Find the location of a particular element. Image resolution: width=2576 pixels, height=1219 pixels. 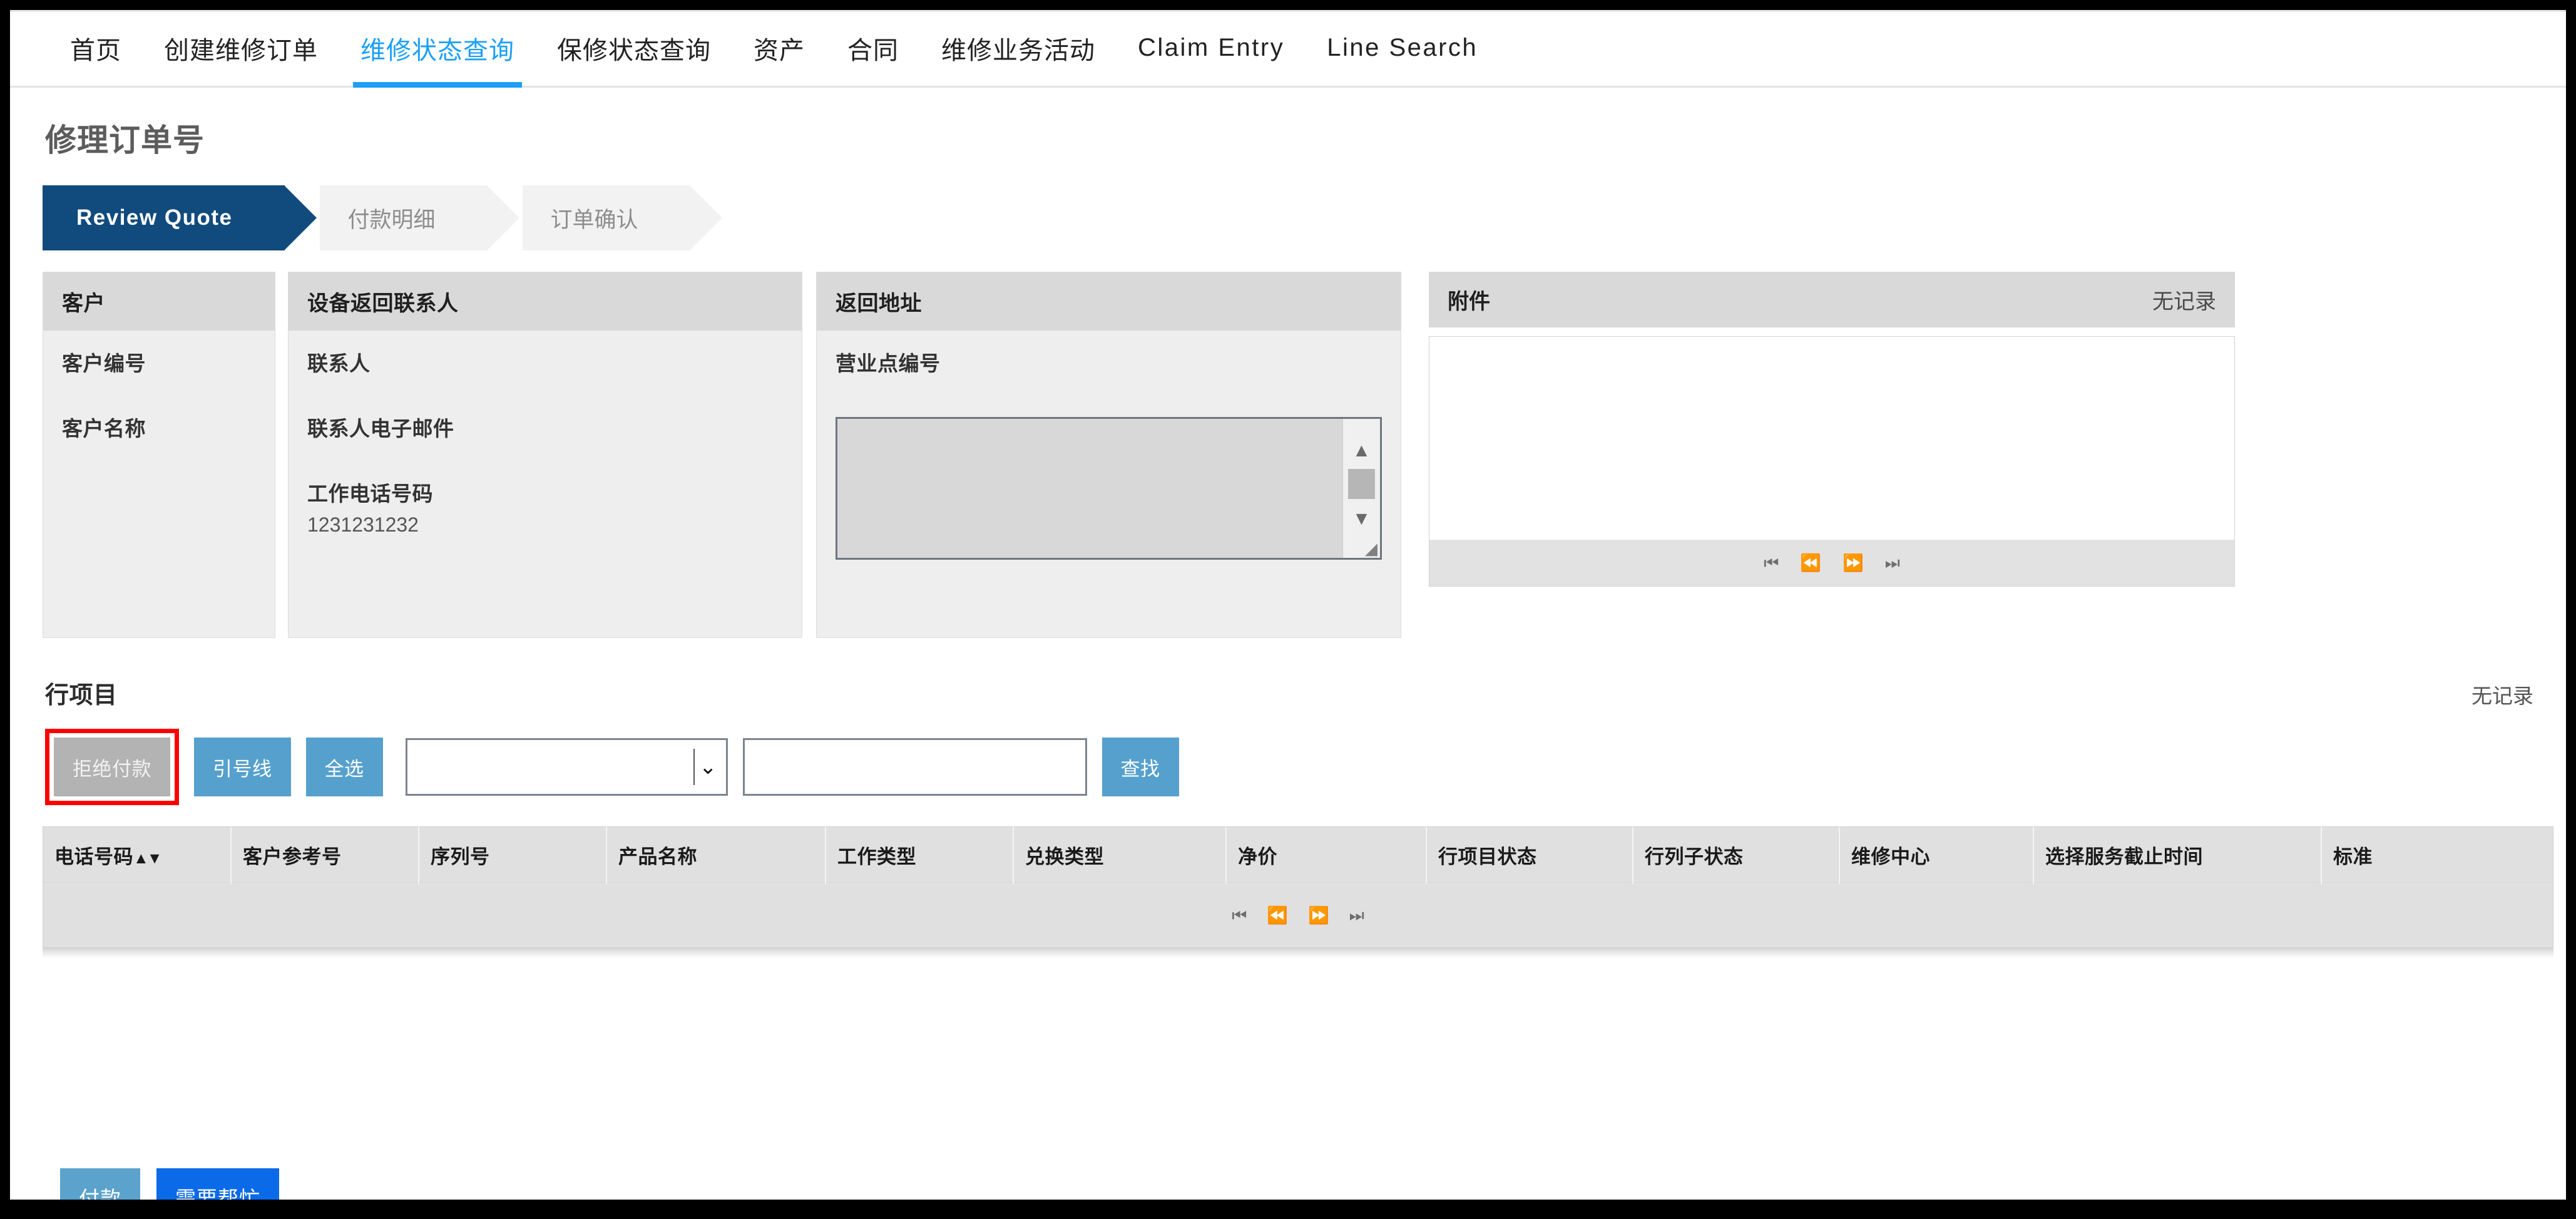

return-address-textarea: ▲ ▼ ◢ is located at coordinates (1109, 489).